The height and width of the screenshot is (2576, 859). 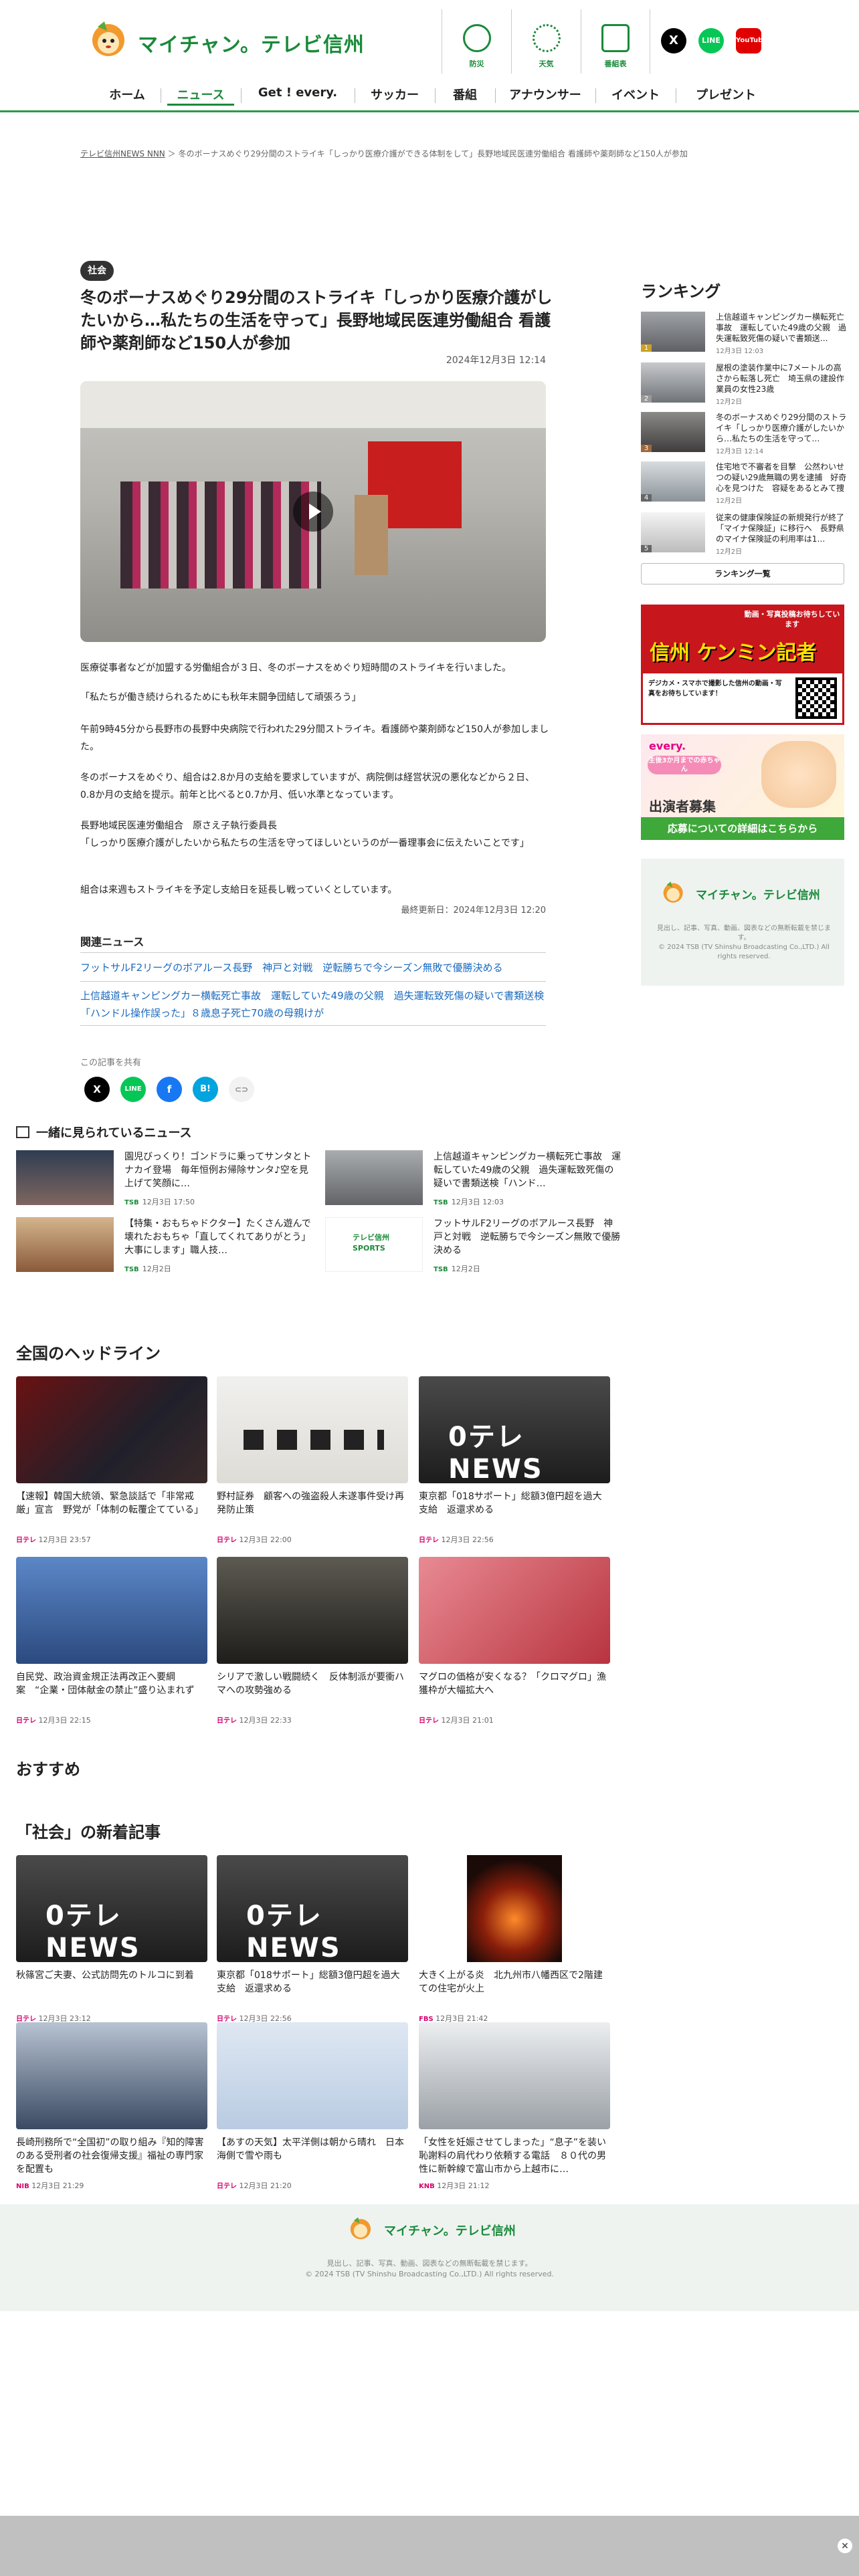 I want to click on list-icon, so click(x=22, y=1132).